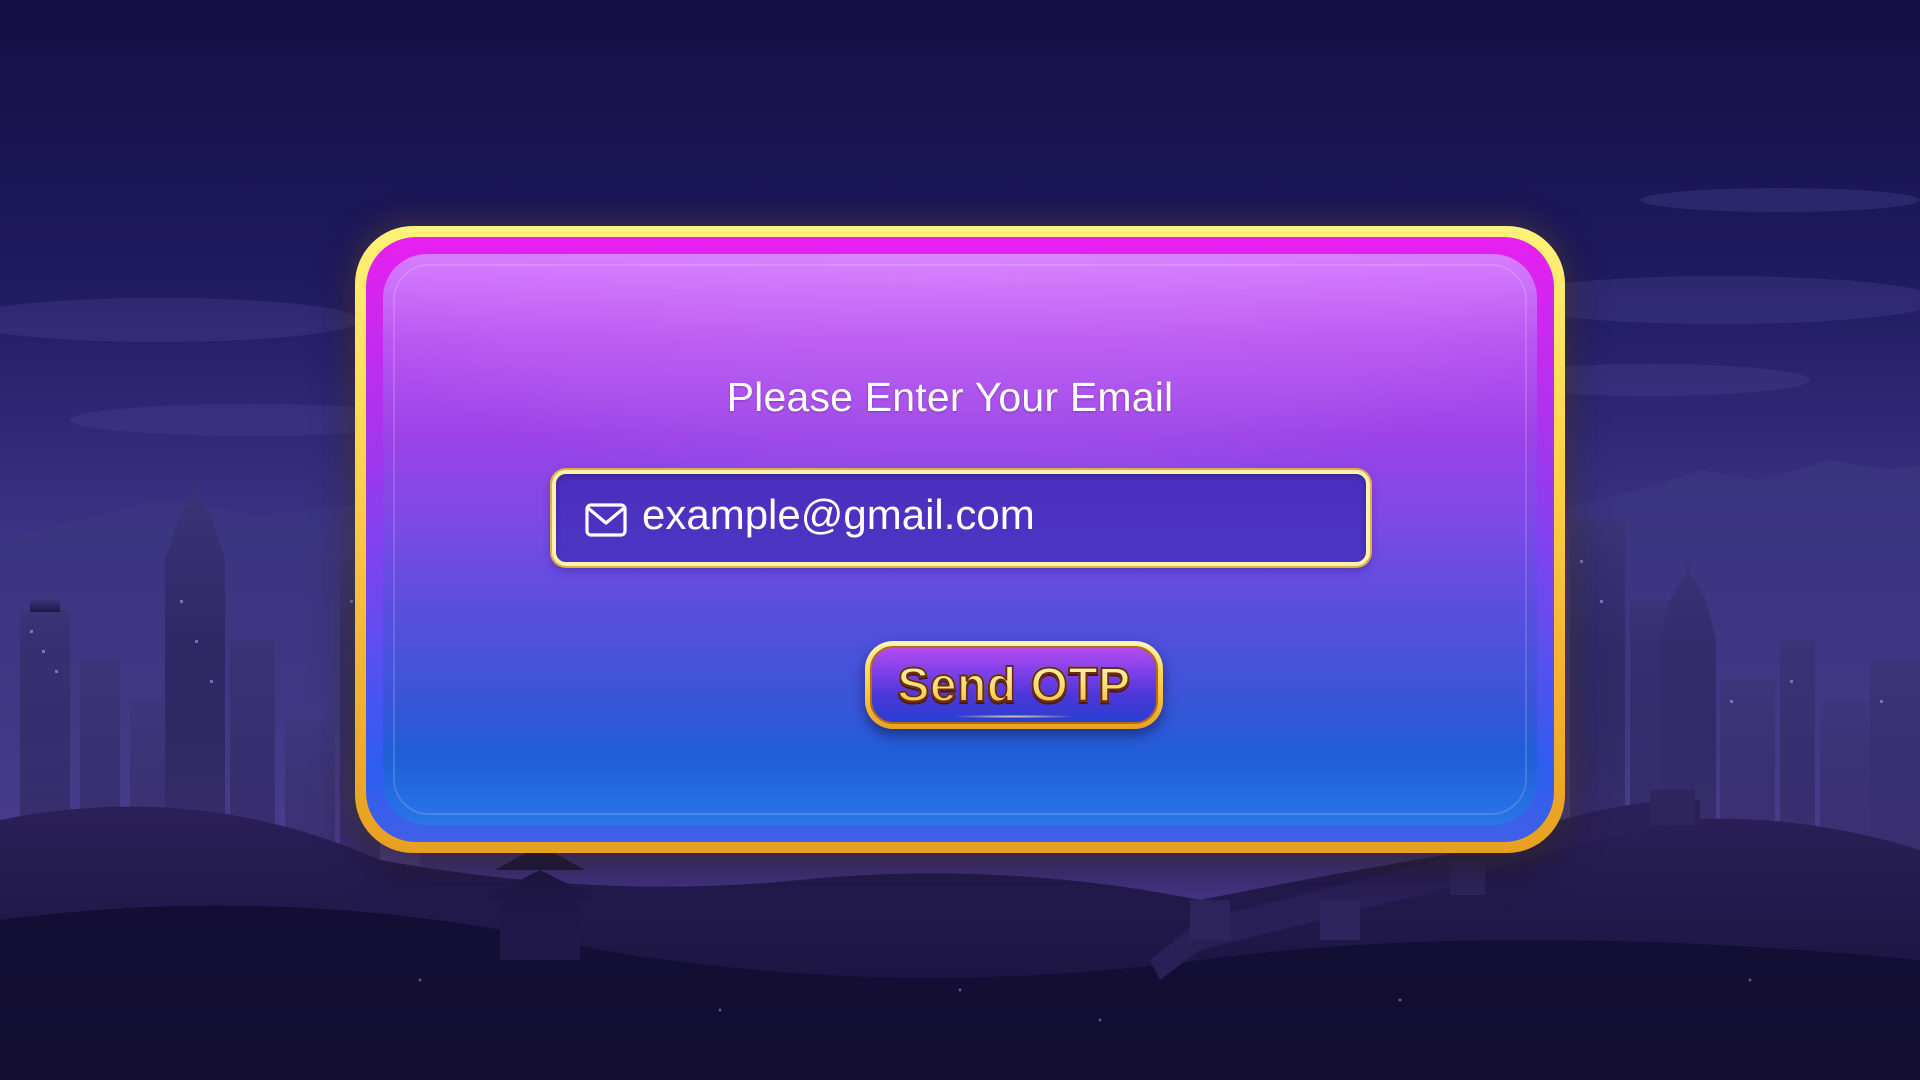  Describe the element at coordinates (606, 520) in the screenshot. I see `mail-icon` at that location.